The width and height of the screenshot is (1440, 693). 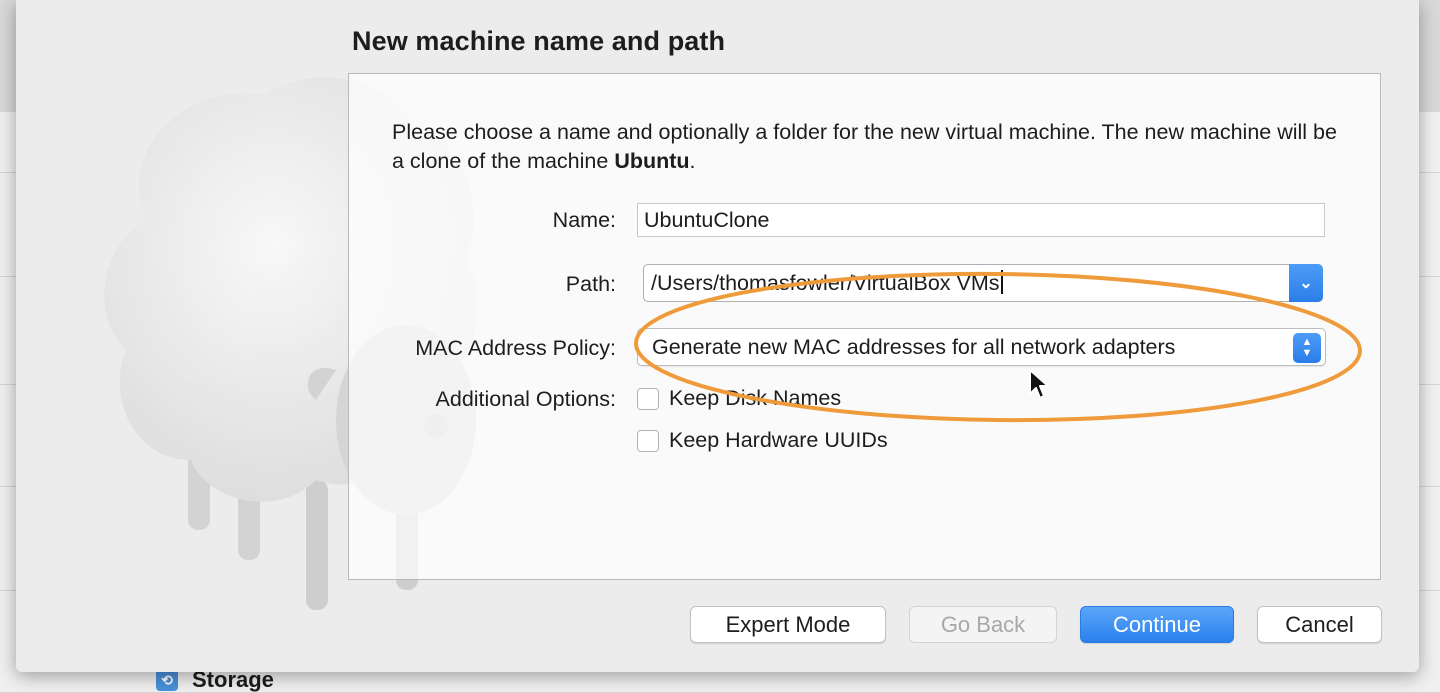 What do you see at coordinates (1039, 384) in the screenshot?
I see `mouse-pointer-icon` at bounding box center [1039, 384].